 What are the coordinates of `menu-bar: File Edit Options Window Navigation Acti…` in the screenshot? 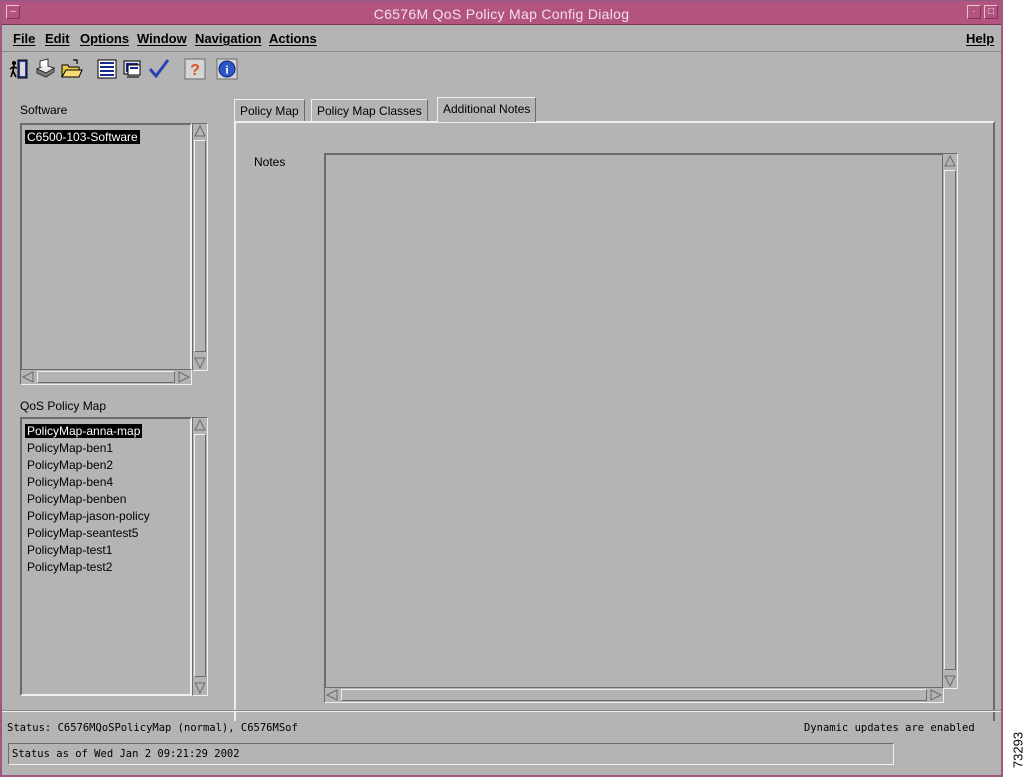 It's located at (501, 38).